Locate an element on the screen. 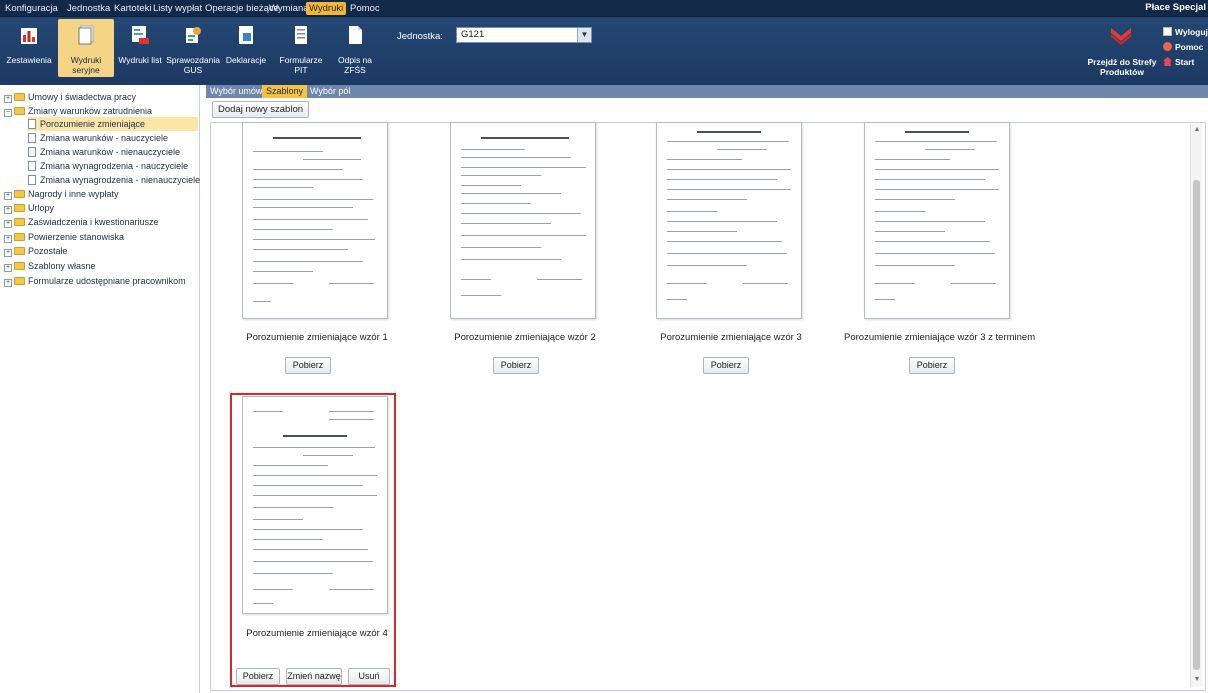 The width and height of the screenshot is (1208, 693). pdf-list-icon is located at coordinates (140, 35).